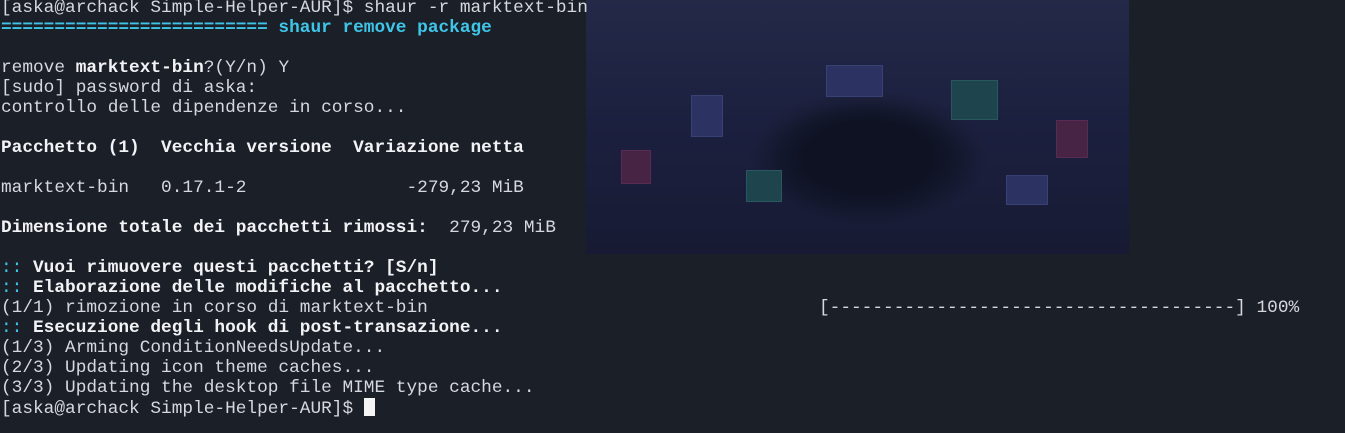  What do you see at coordinates (262, 188) in the screenshot?
I see `table-row: marktext-bin 0.17.1-2 -279,23 MiB` at bounding box center [262, 188].